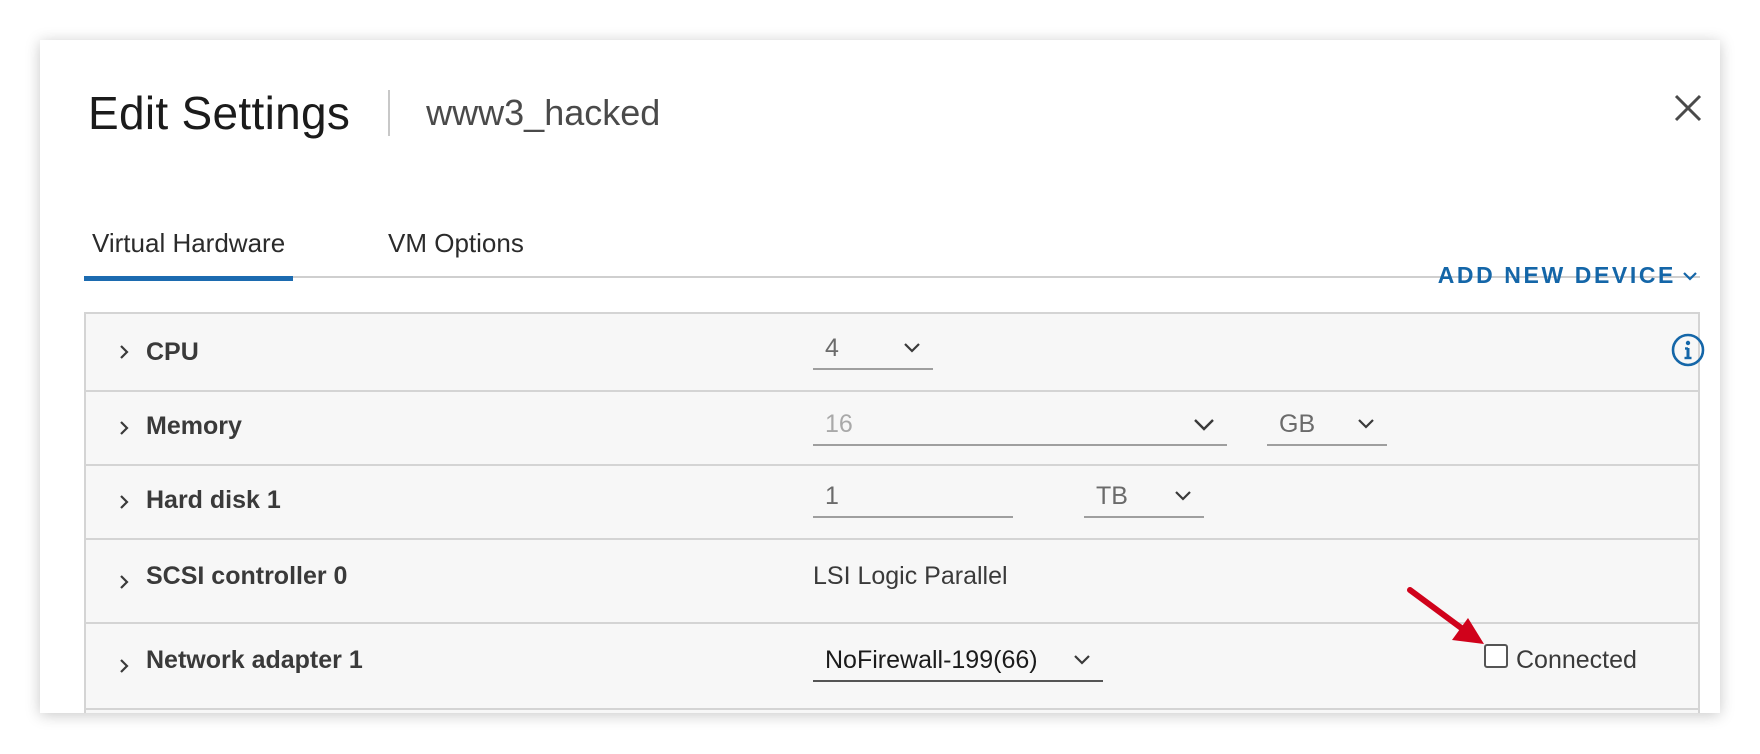 The height and width of the screenshot is (754, 1760). I want to click on network-value: NoFirewall-199(66), so click(931, 660).